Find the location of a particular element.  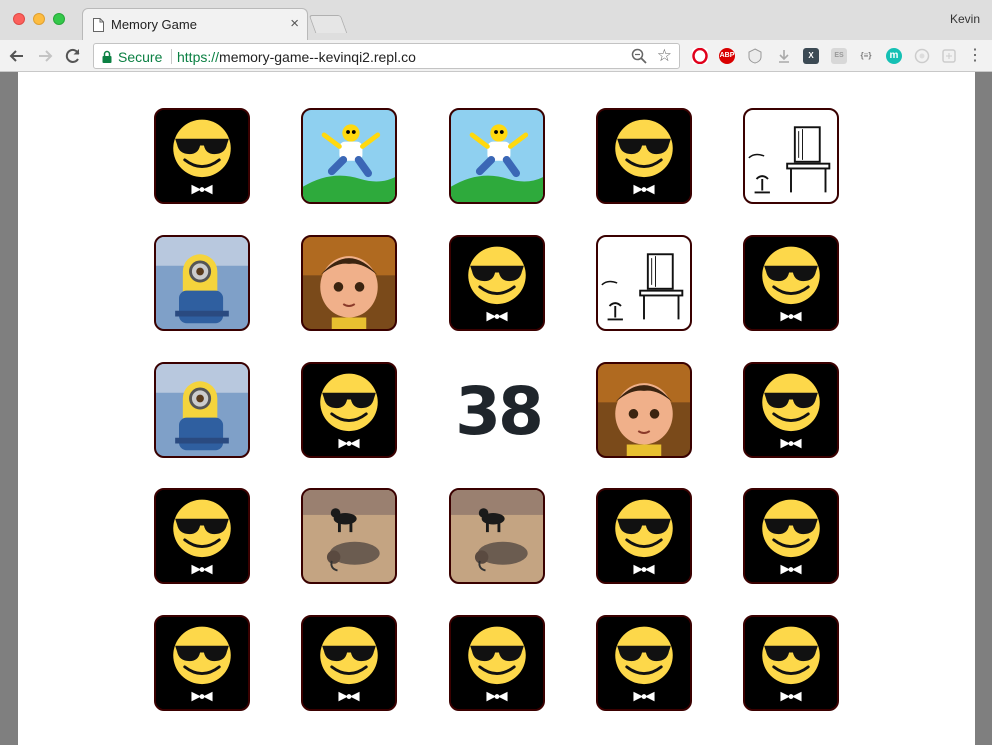

url-text: https://memory-game--kevinqi2.repl.co is located at coordinates (296, 57).